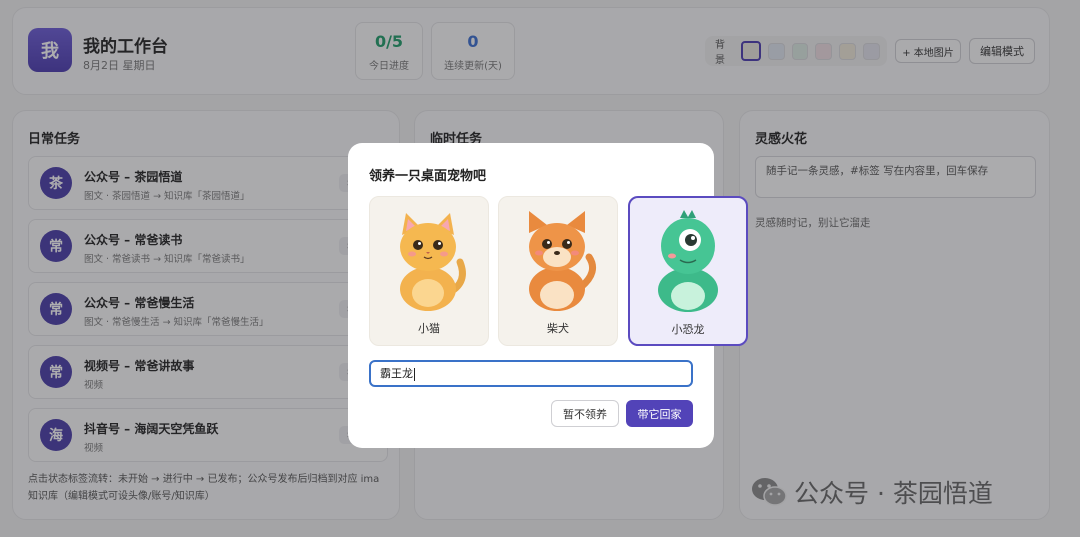  What do you see at coordinates (531, 373) in the screenshot?
I see `pet-name-input: 霸王龙` at bounding box center [531, 373].